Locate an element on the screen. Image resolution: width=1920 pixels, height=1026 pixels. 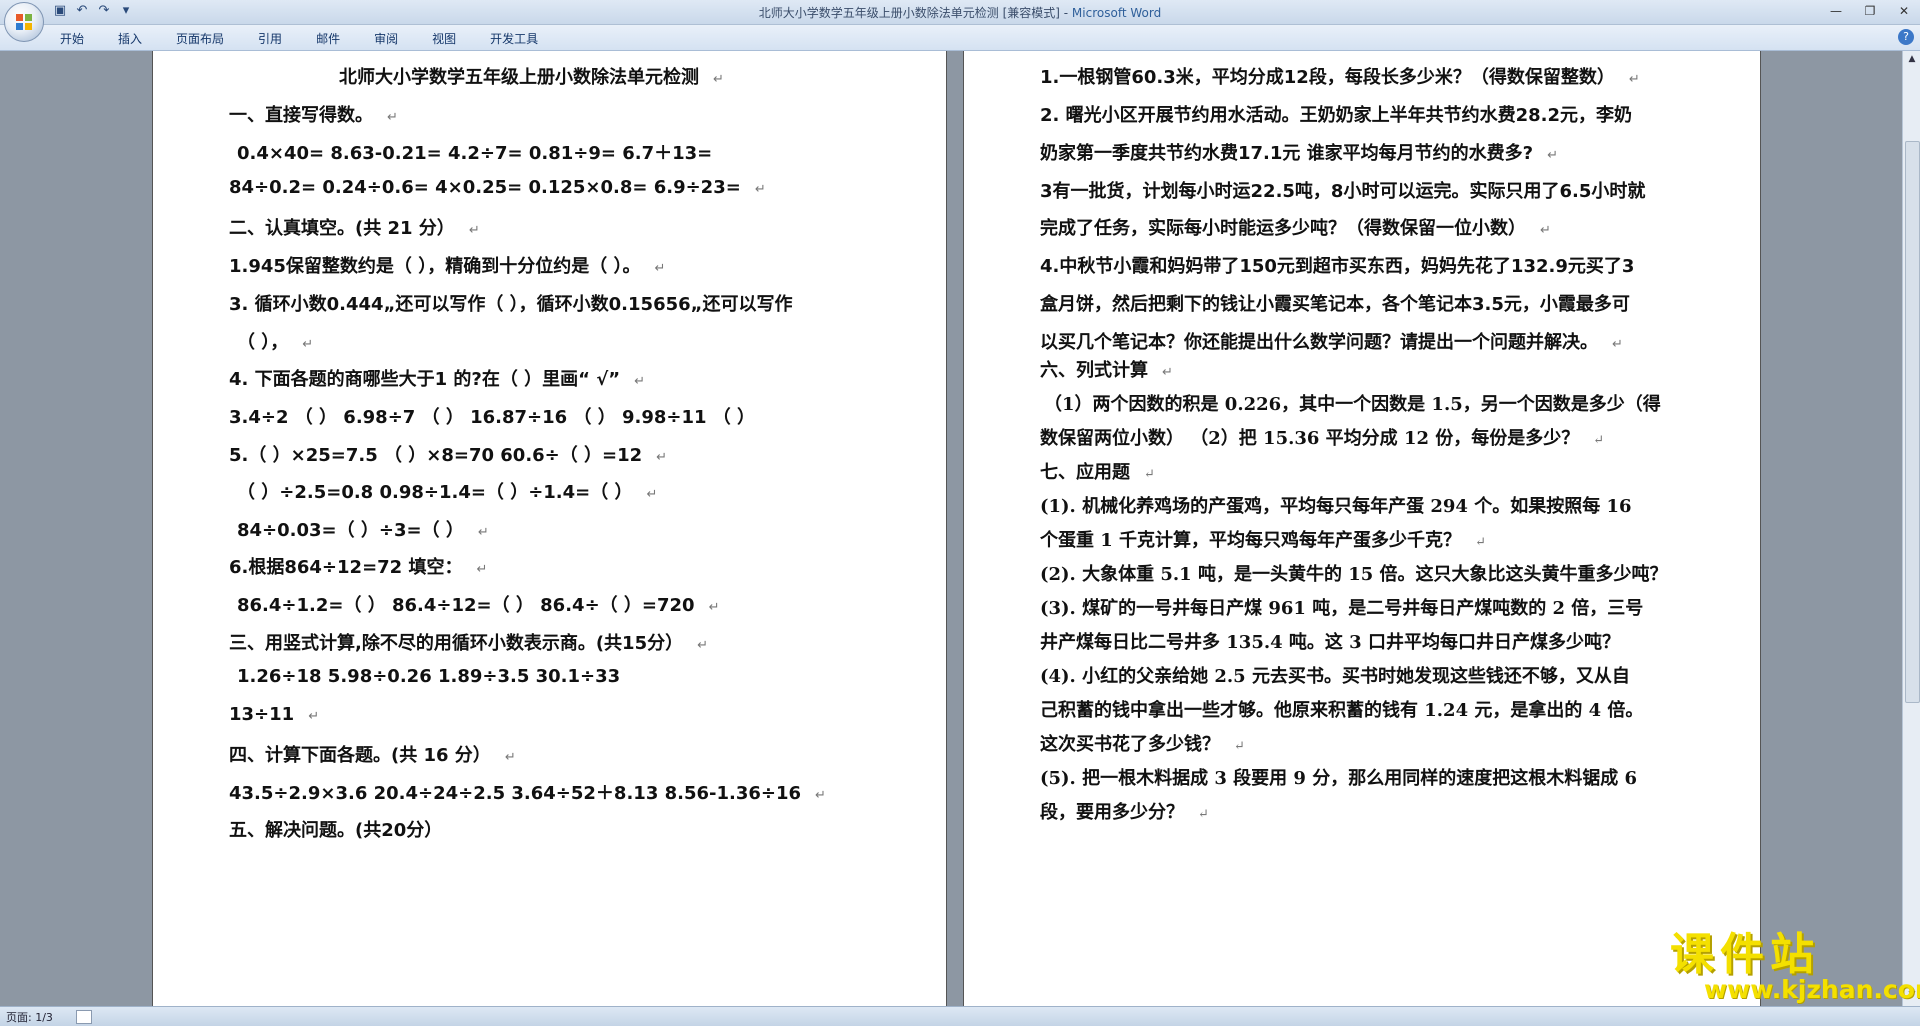
problem-line: 个蛋重 1 千克计算，平均每只鸡每年产蛋多少千克？ ↵ is located at coordinates (1263, 540).